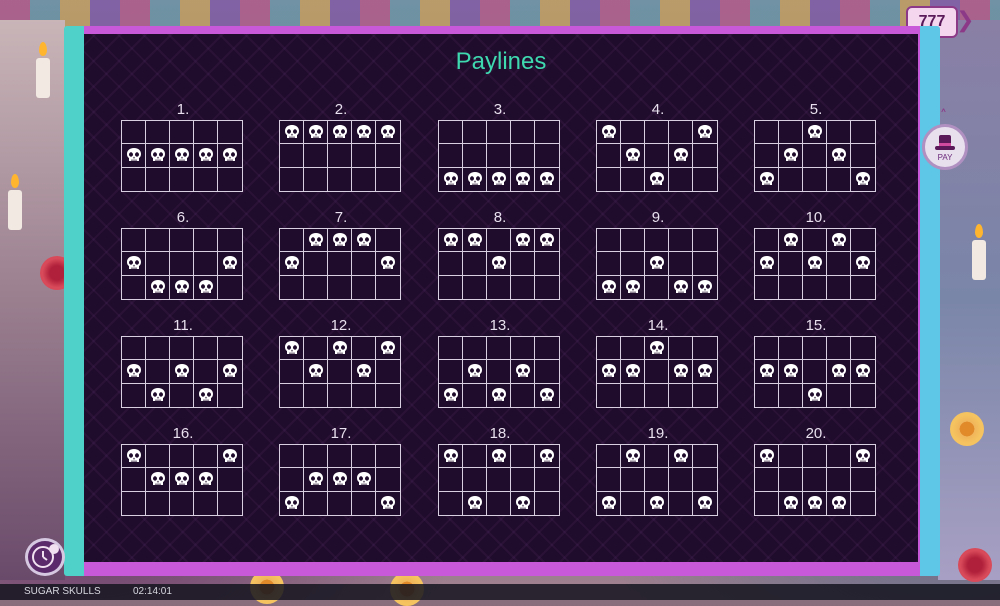 This screenshot has height=606, width=1000. What do you see at coordinates (500, 325) in the screenshot?
I see `payline-number: 13.` at bounding box center [500, 325].